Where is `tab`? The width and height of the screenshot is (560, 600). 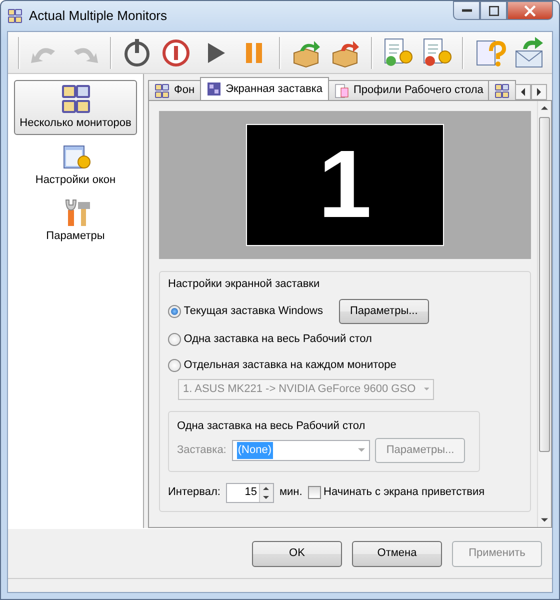
tab is located at coordinates (502, 90).